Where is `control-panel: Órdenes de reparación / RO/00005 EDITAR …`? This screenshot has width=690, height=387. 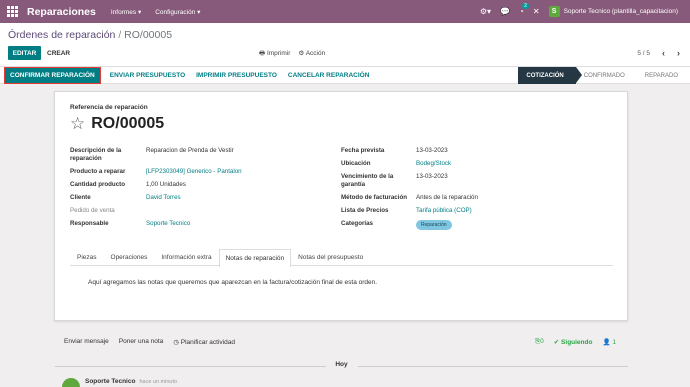
control-panel: Órdenes de reparación / RO/00005 EDITAR … is located at coordinates (345, 45).